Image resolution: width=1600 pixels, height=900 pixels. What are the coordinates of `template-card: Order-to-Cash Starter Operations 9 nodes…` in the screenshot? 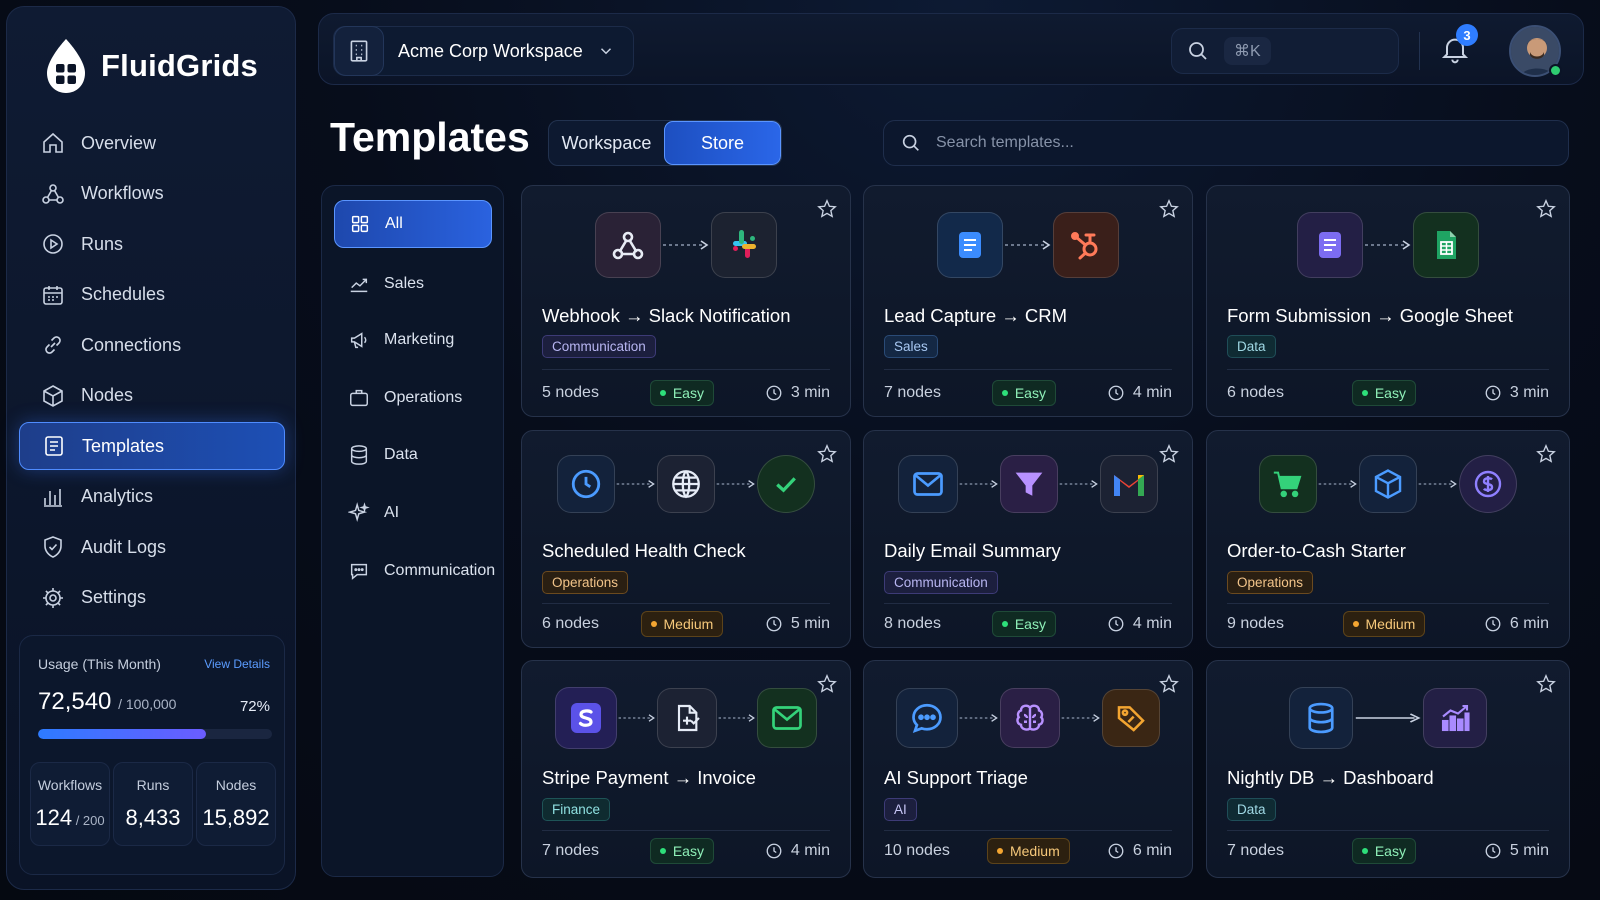 It's located at (1388, 539).